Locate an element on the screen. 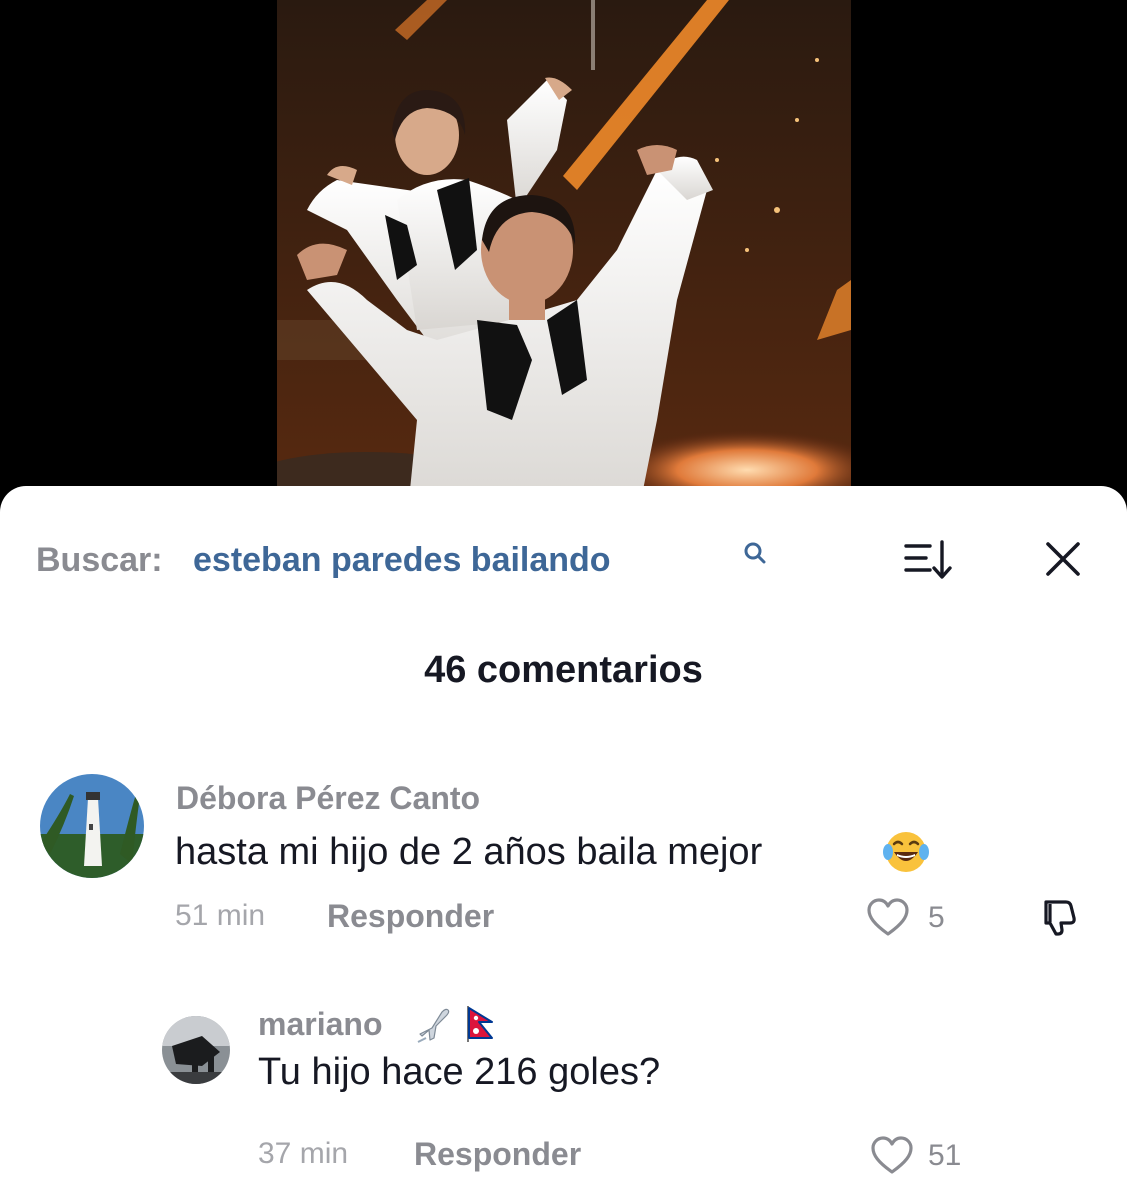 The height and width of the screenshot is (1200, 1127). user-avatar-image is located at coordinates (196, 1050).